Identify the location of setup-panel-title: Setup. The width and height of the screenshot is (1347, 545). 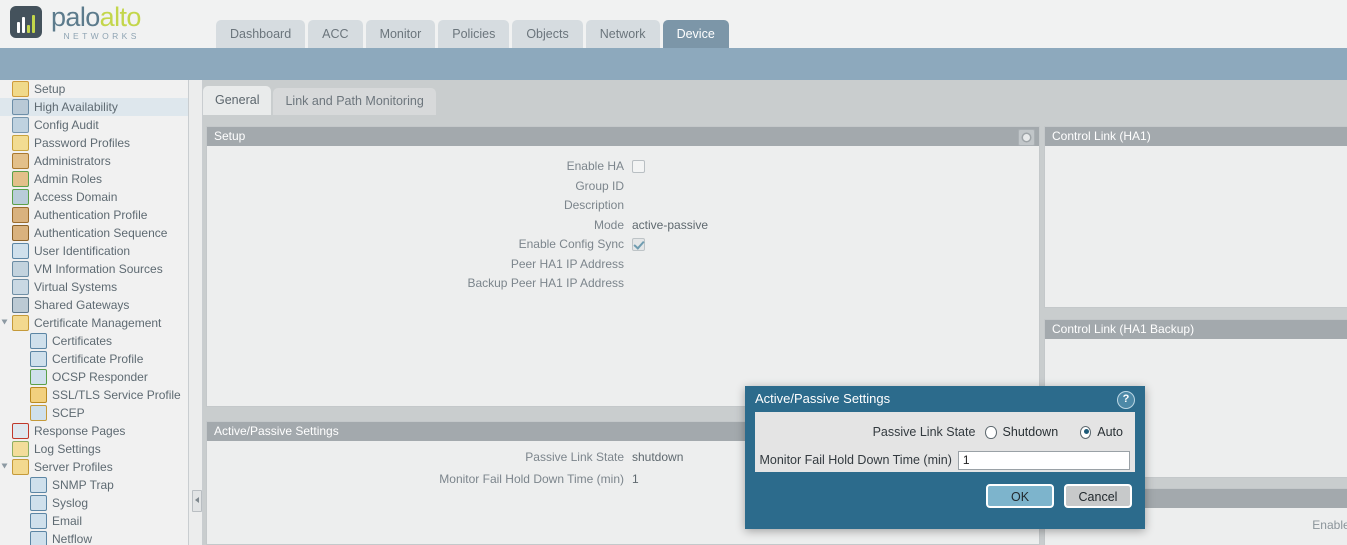
(230, 136).